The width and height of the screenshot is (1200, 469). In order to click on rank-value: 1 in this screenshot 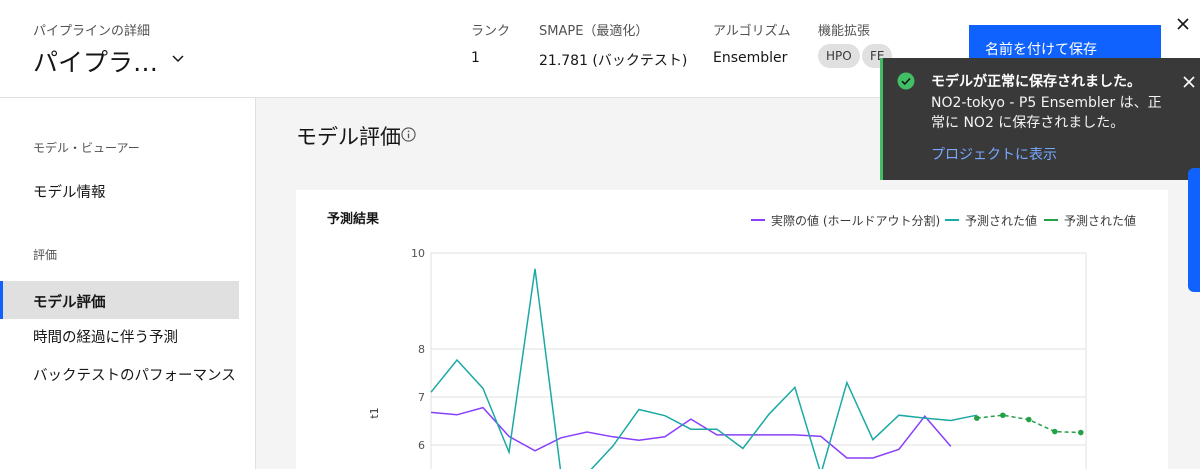, I will do `click(475, 58)`.